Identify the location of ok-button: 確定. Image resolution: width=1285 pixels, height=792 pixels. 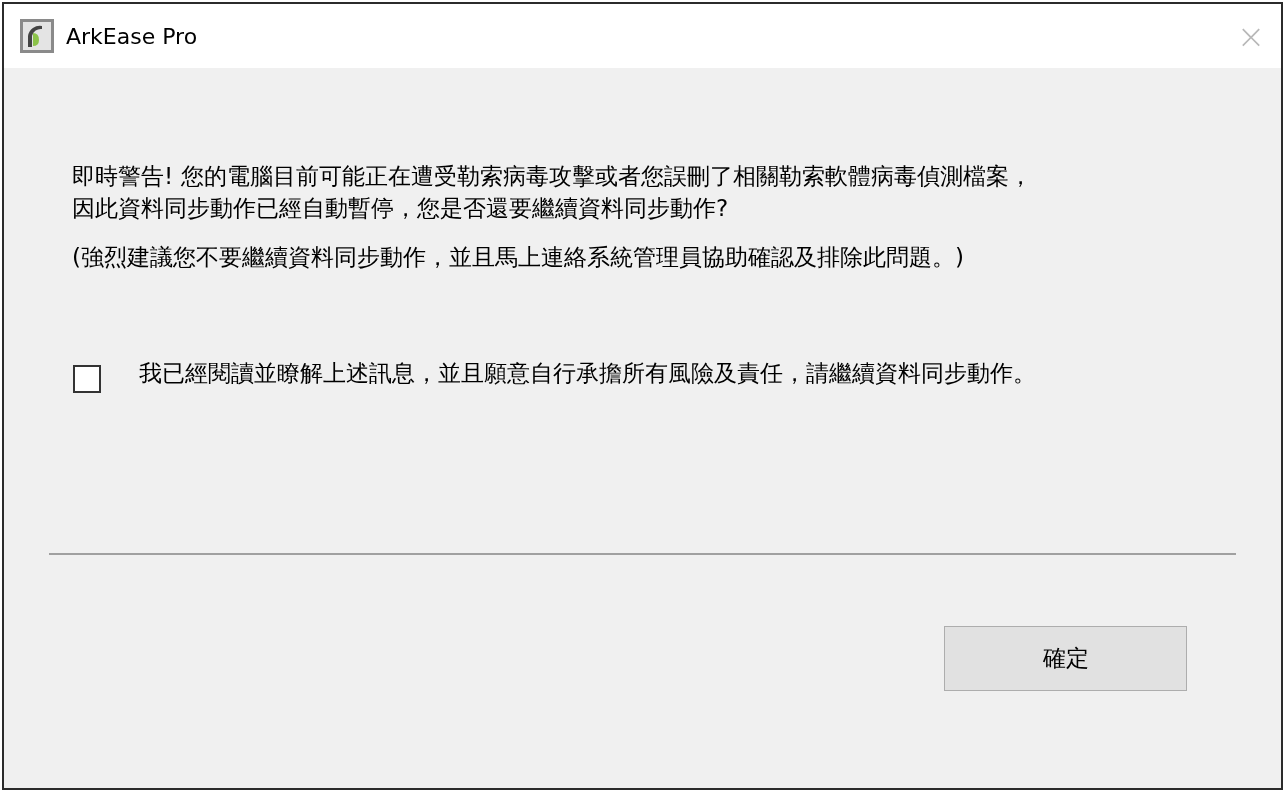
(1065, 658).